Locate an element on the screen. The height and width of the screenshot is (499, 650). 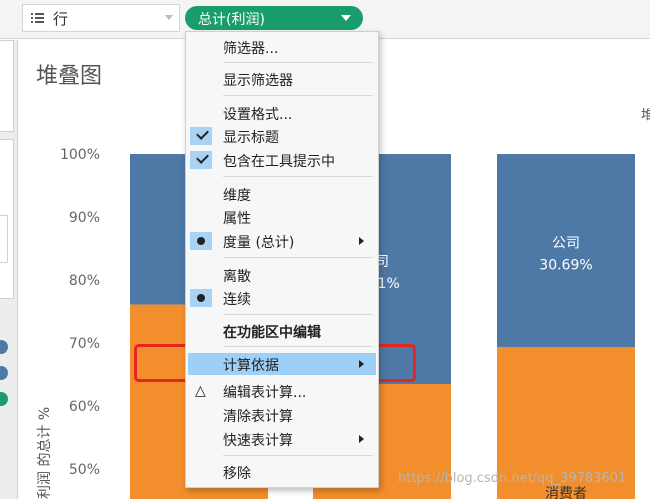
bar-segment-公司 is located at coordinates (566, 251).